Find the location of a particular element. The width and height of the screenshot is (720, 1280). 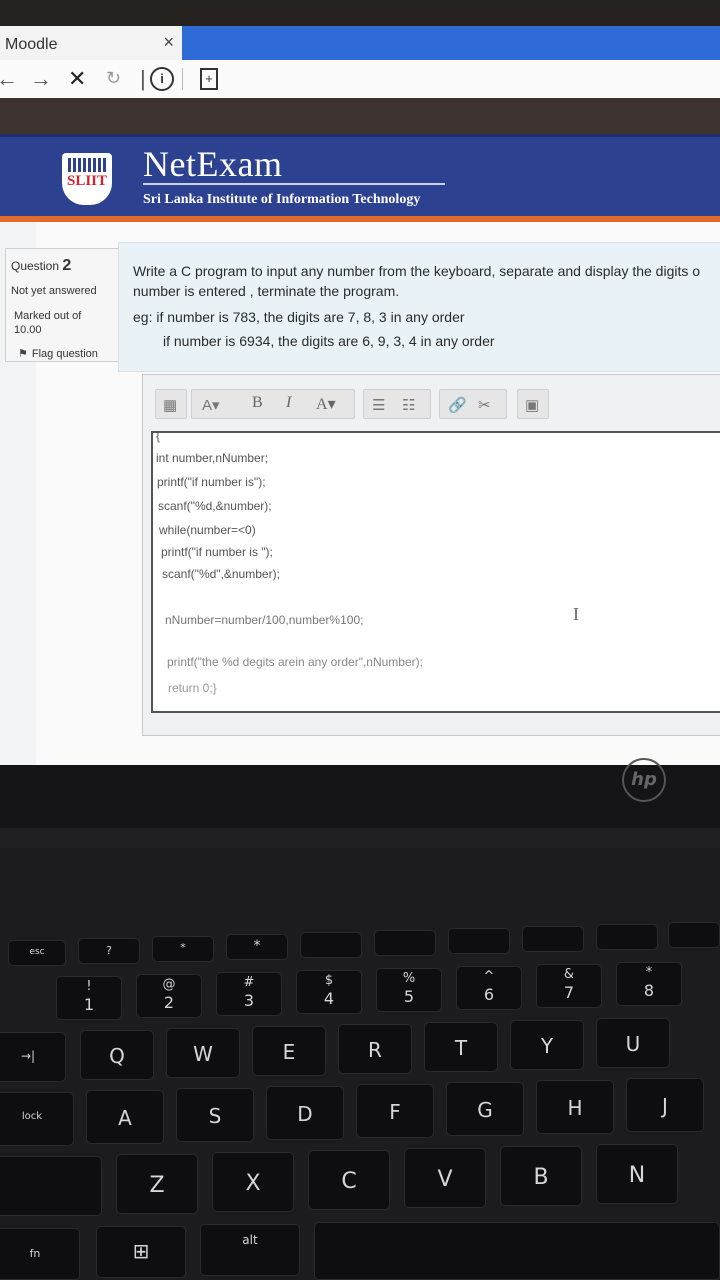

key-h: H is located at coordinates (575, 1107).